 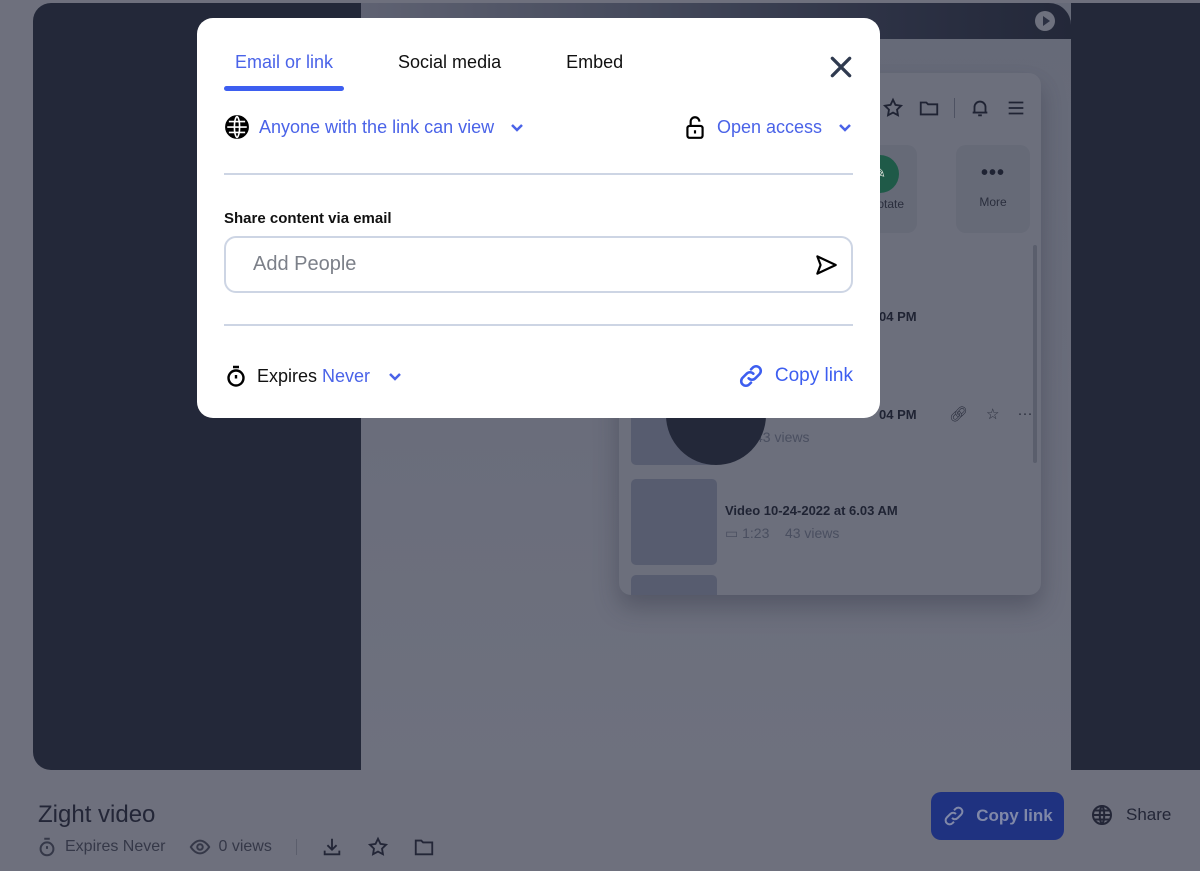 I want to click on link-icon: 🔗︎, so click(x=959, y=414).